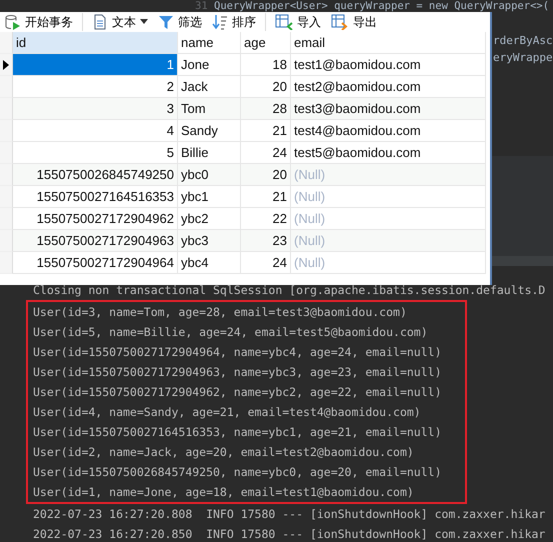 The height and width of the screenshot is (542, 553). Describe the element at coordinates (266, 65) in the screenshot. I see `table-cell: 18` at that location.